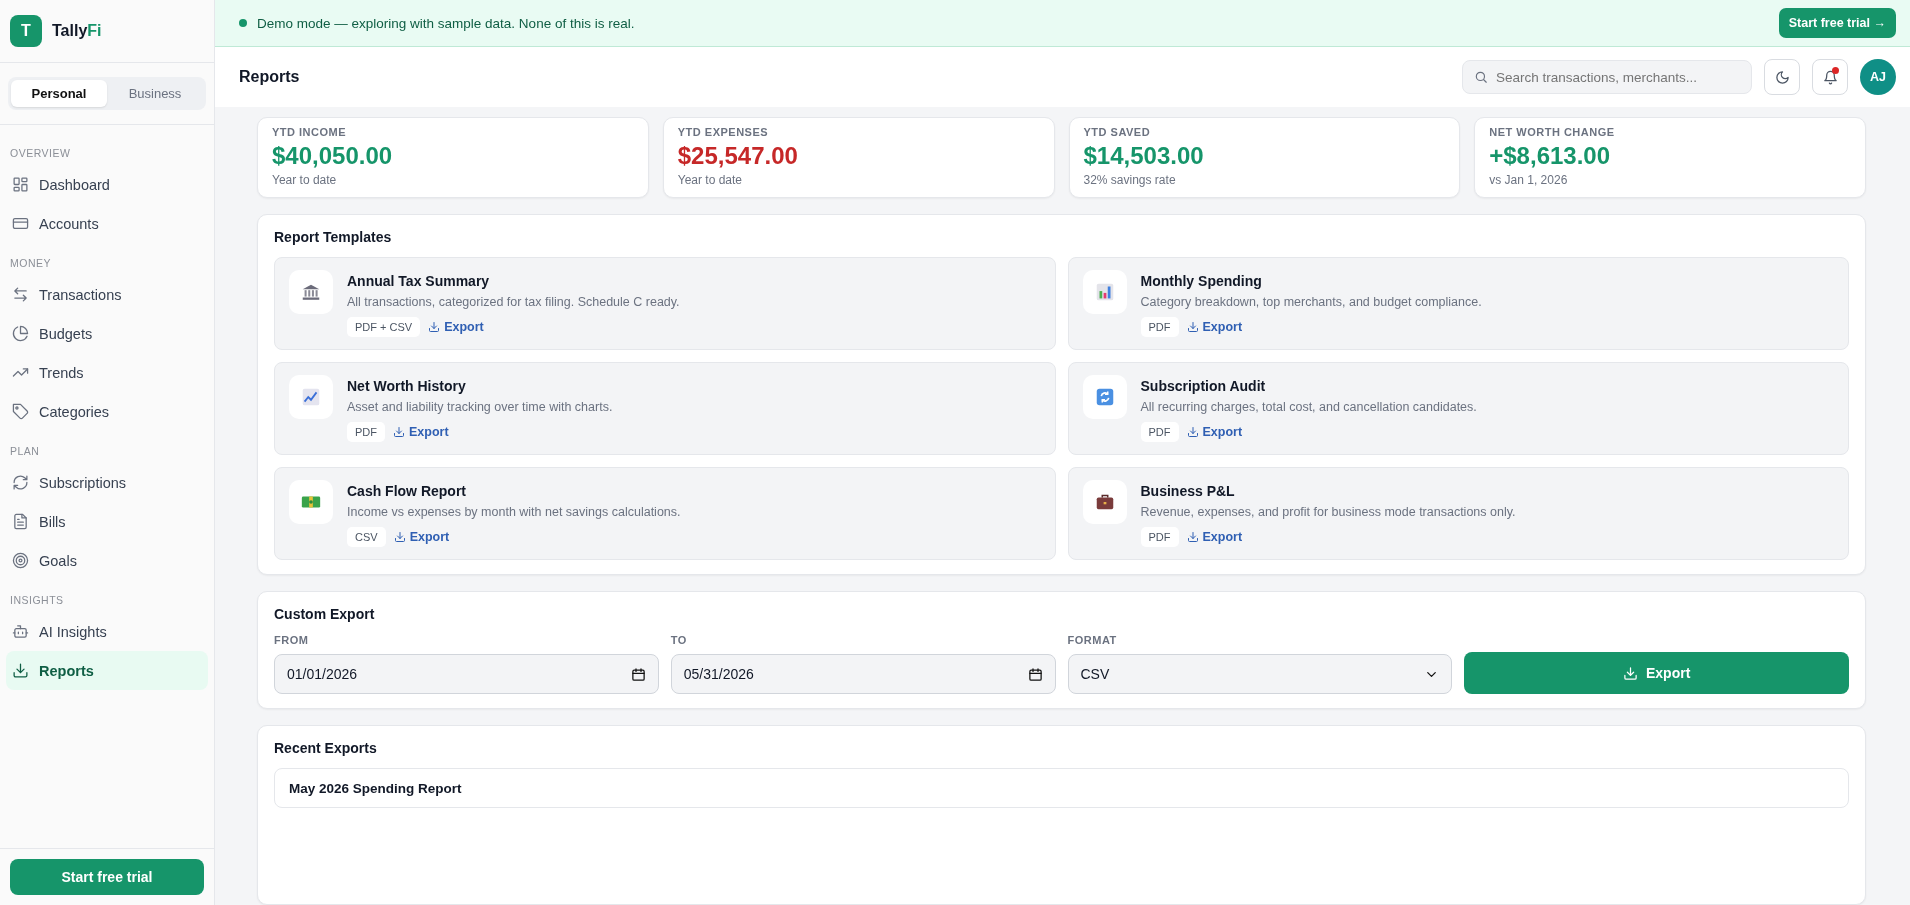 Image resolution: width=1910 pixels, height=905 pixels. Describe the element at coordinates (107, 877) in the screenshot. I see `start-trial-button: Start free trial` at that location.